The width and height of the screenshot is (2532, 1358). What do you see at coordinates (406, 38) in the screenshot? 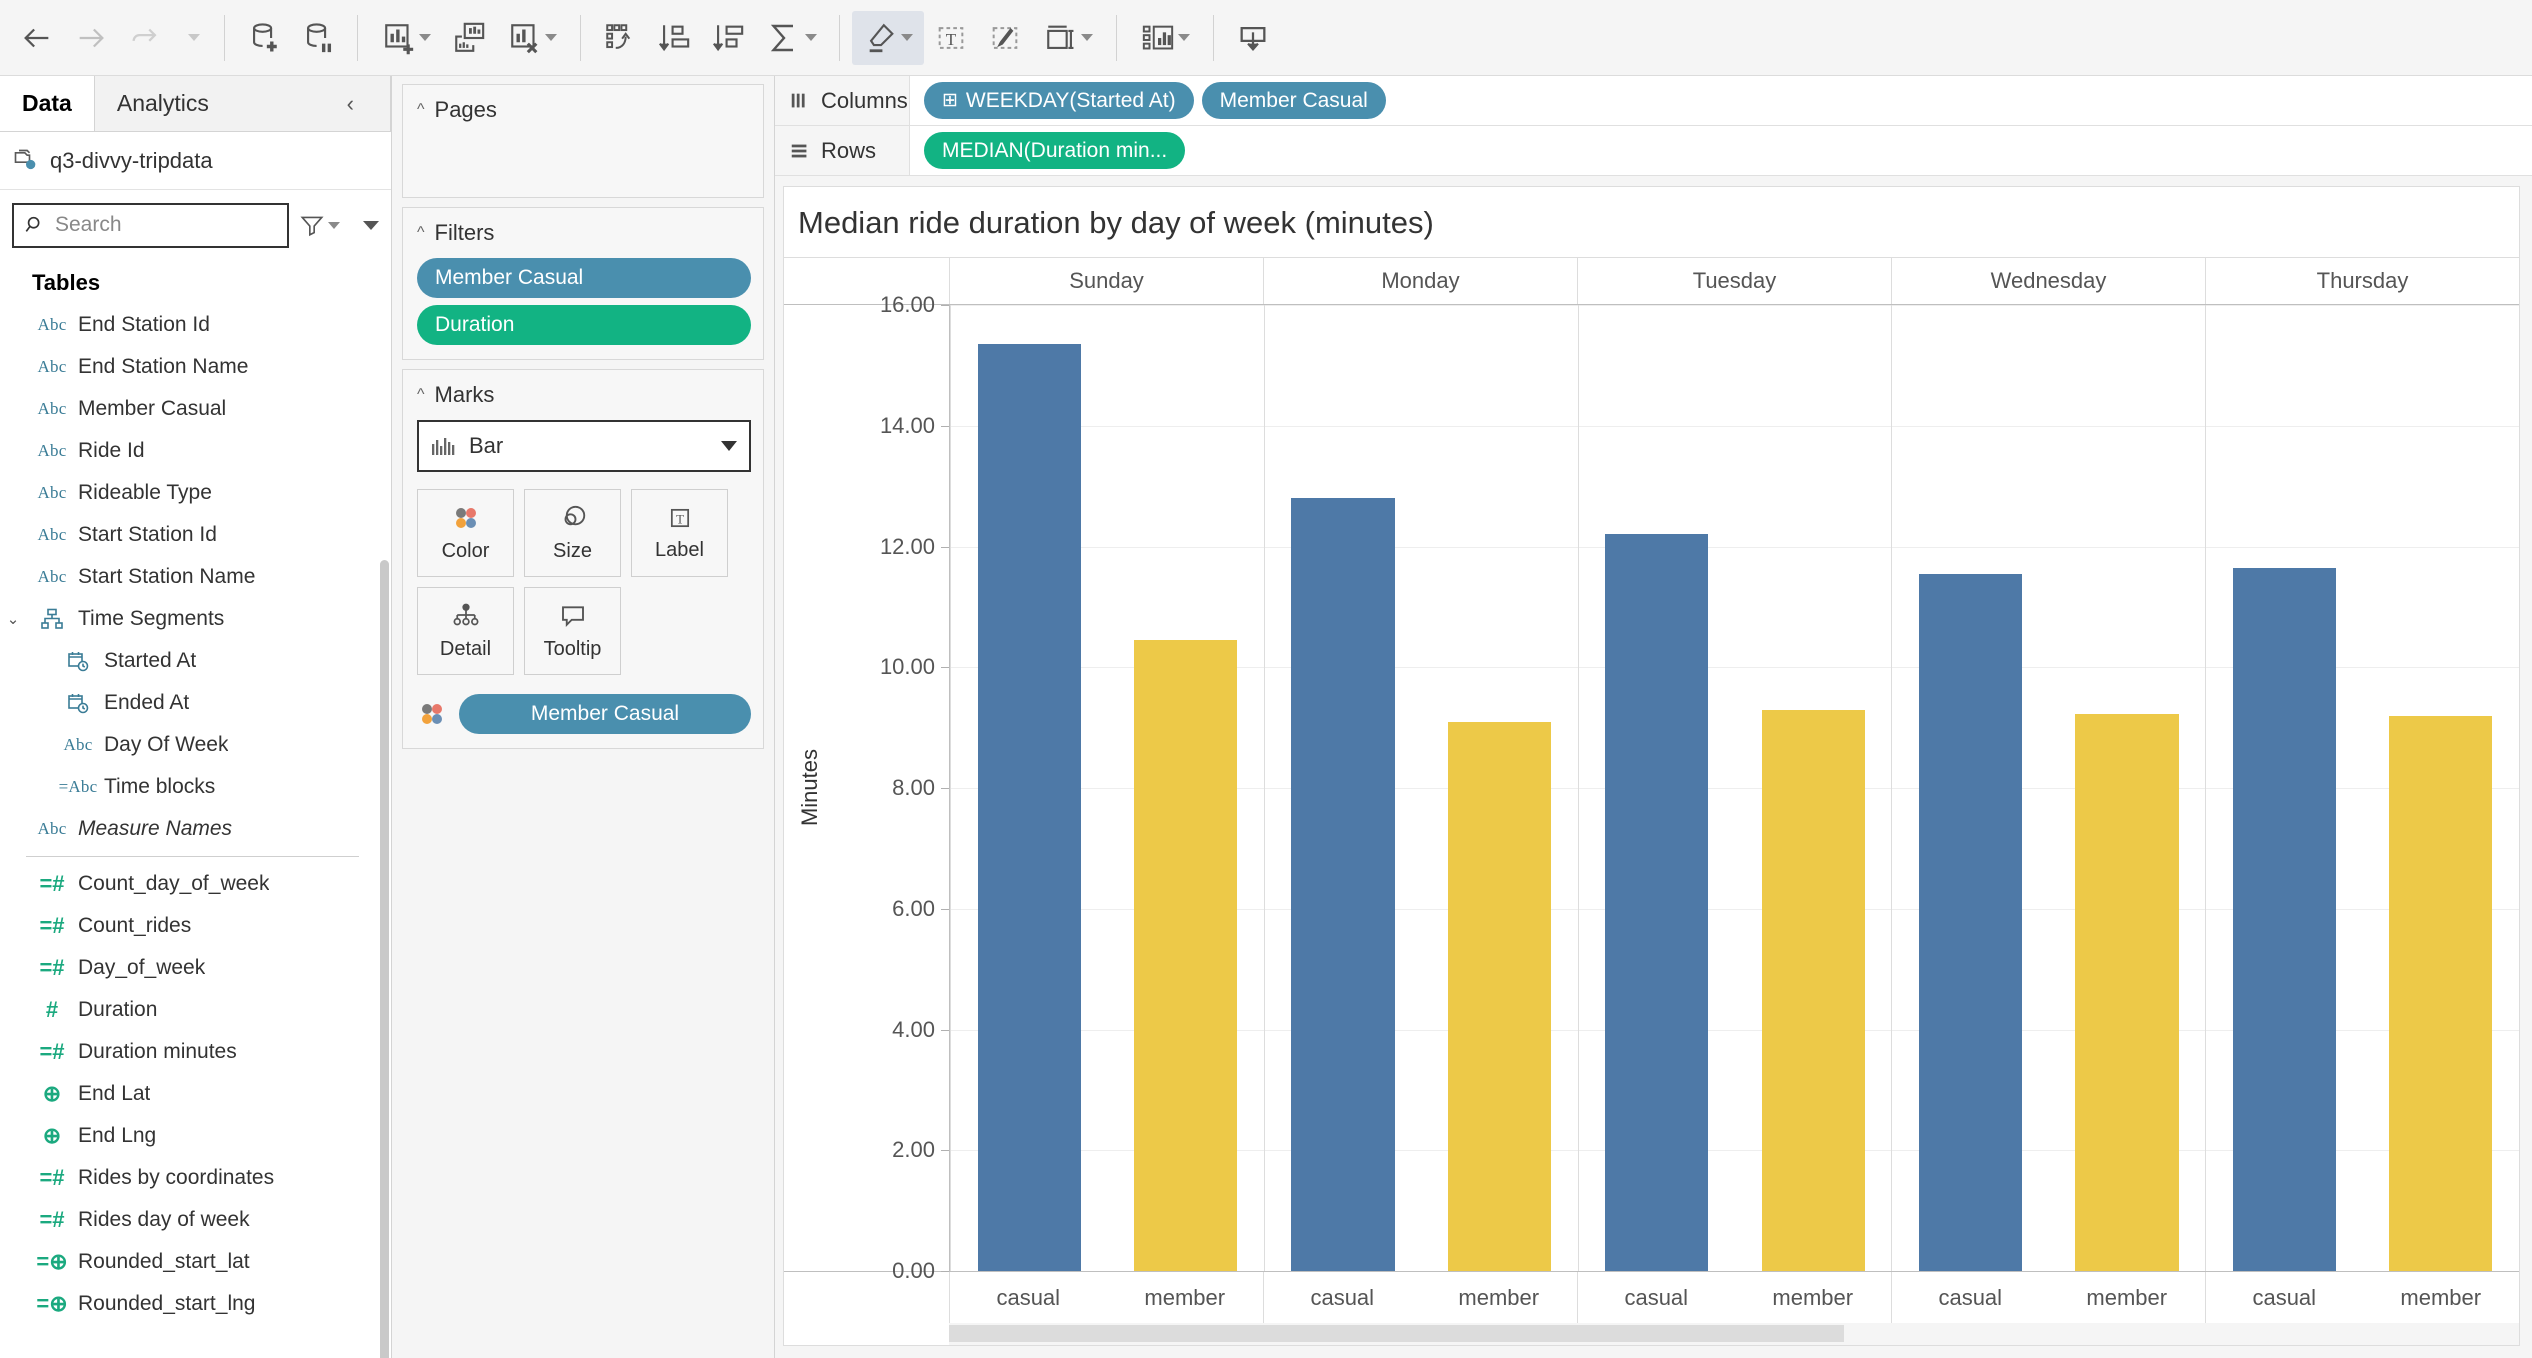
I see `new-worksheet-button` at bounding box center [406, 38].